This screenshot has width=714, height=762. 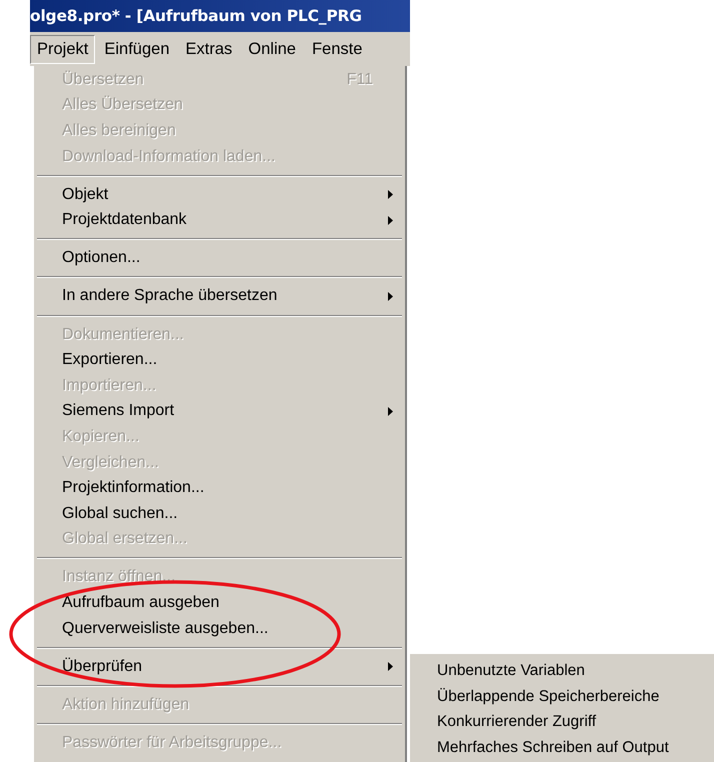 I want to click on menu-bar-item: Fenste, so click(x=337, y=49).